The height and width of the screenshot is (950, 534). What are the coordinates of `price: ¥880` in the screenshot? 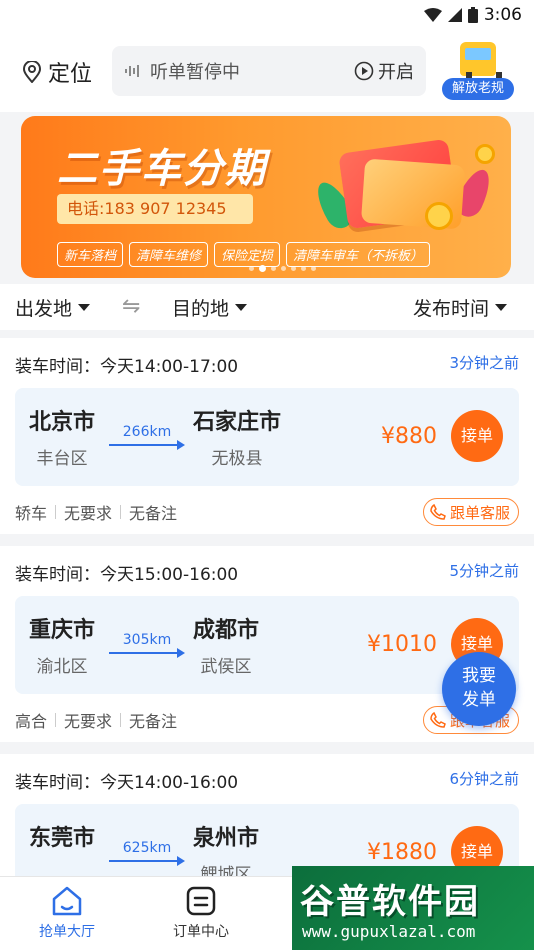 It's located at (409, 436).